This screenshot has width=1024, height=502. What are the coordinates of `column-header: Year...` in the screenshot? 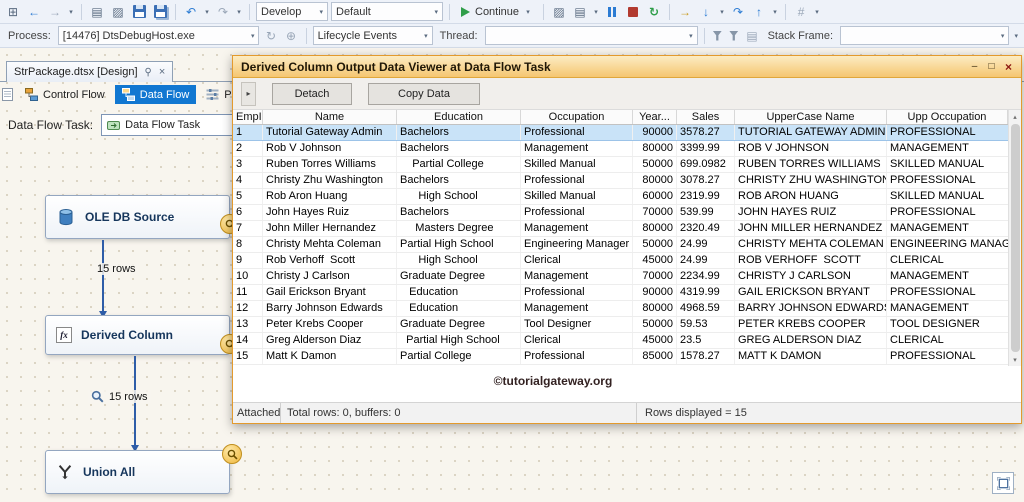 It's located at (655, 117).